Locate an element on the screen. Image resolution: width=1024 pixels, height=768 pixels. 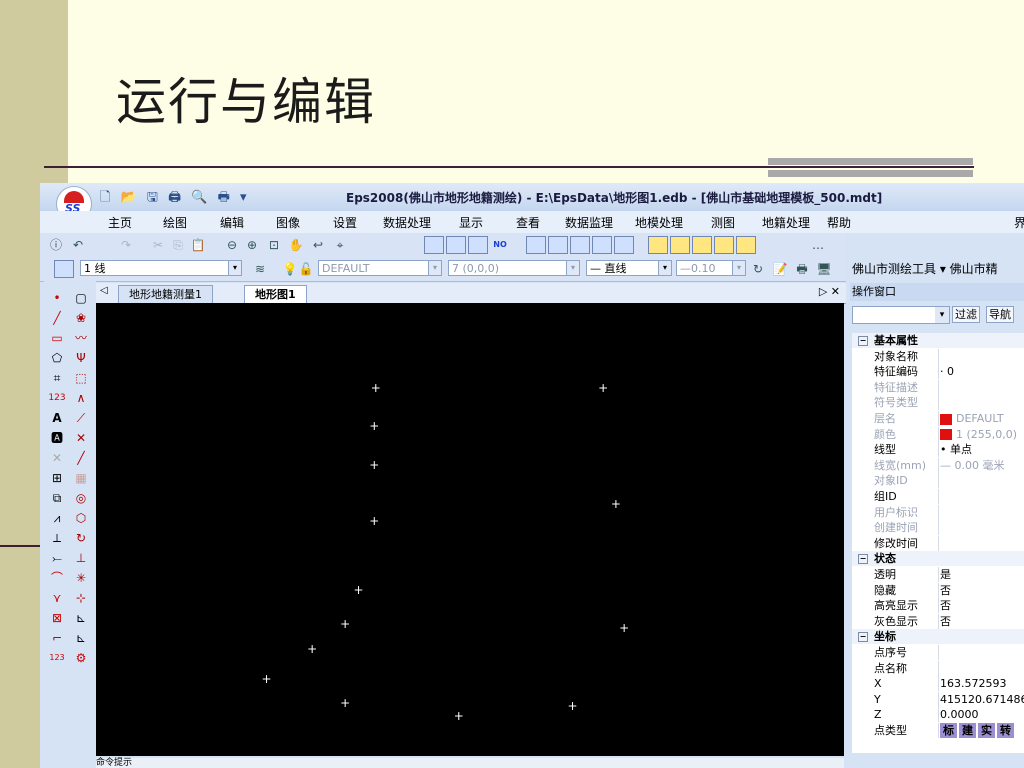
zoom-prev-icon: ↩ is located at coordinates (318, 245).